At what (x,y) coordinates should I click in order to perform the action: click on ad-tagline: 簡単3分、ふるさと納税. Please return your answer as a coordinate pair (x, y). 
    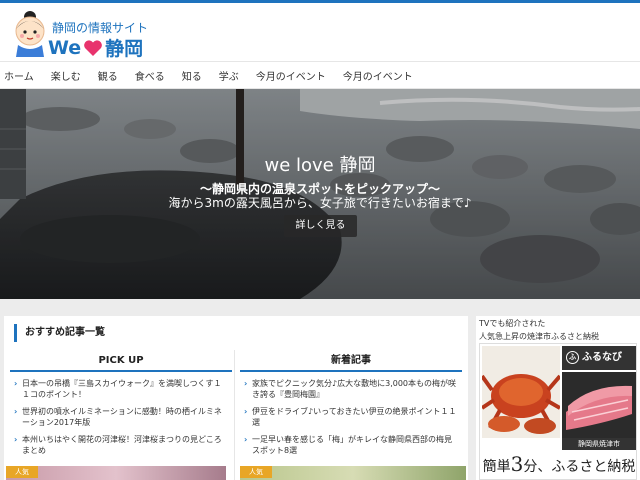
    Looking at the image, I should click on (558, 464).